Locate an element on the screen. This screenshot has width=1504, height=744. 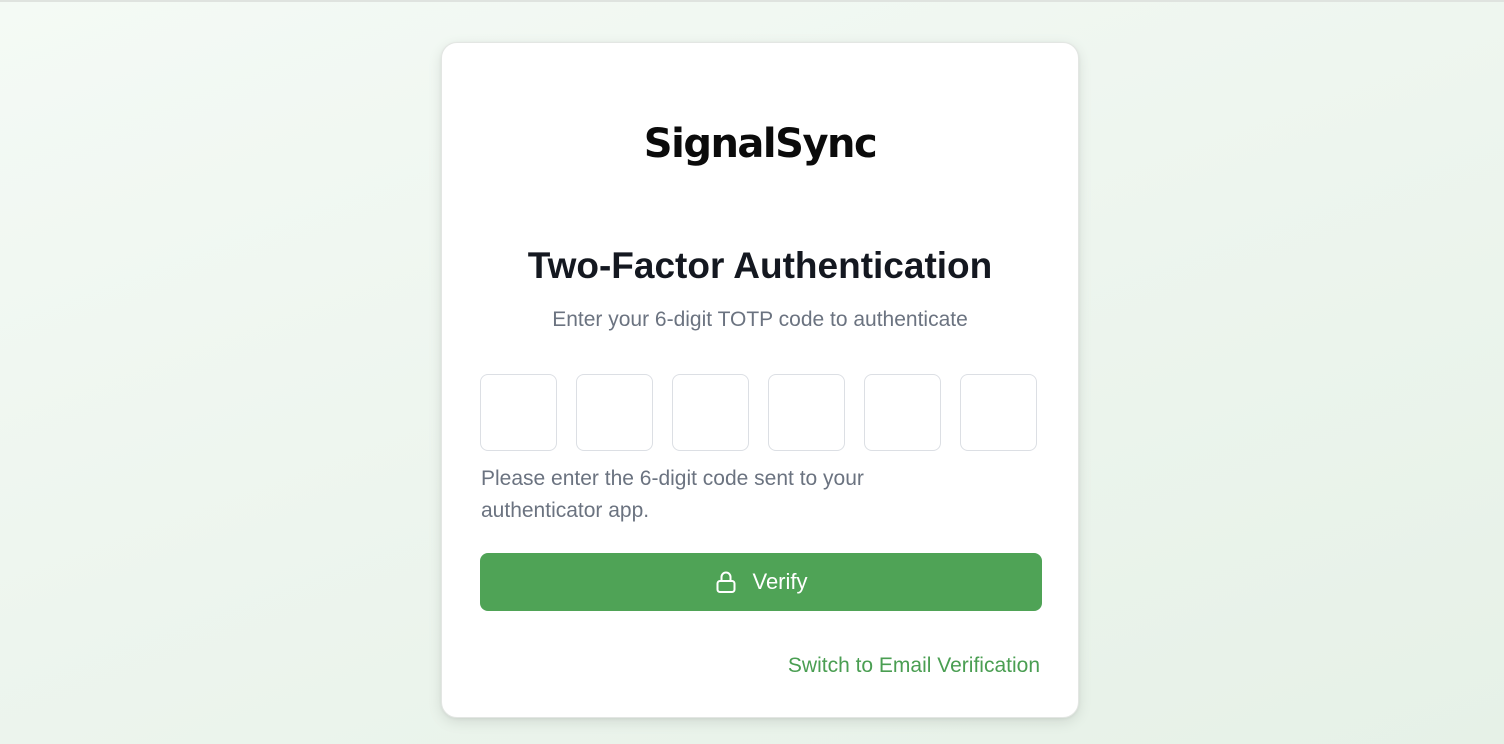
page-title: Two-Factor Authentication is located at coordinates (760, 265).